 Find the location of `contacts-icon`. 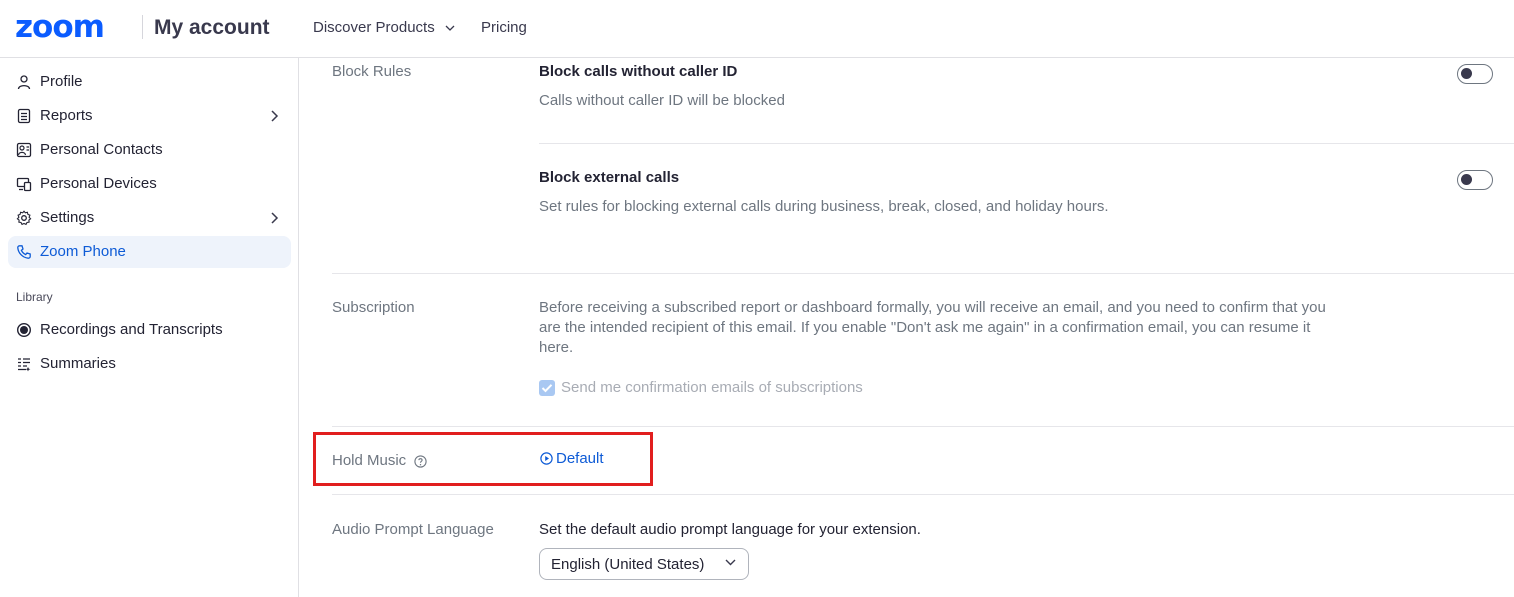

contacts-icon is located at coordinates (24, 150).